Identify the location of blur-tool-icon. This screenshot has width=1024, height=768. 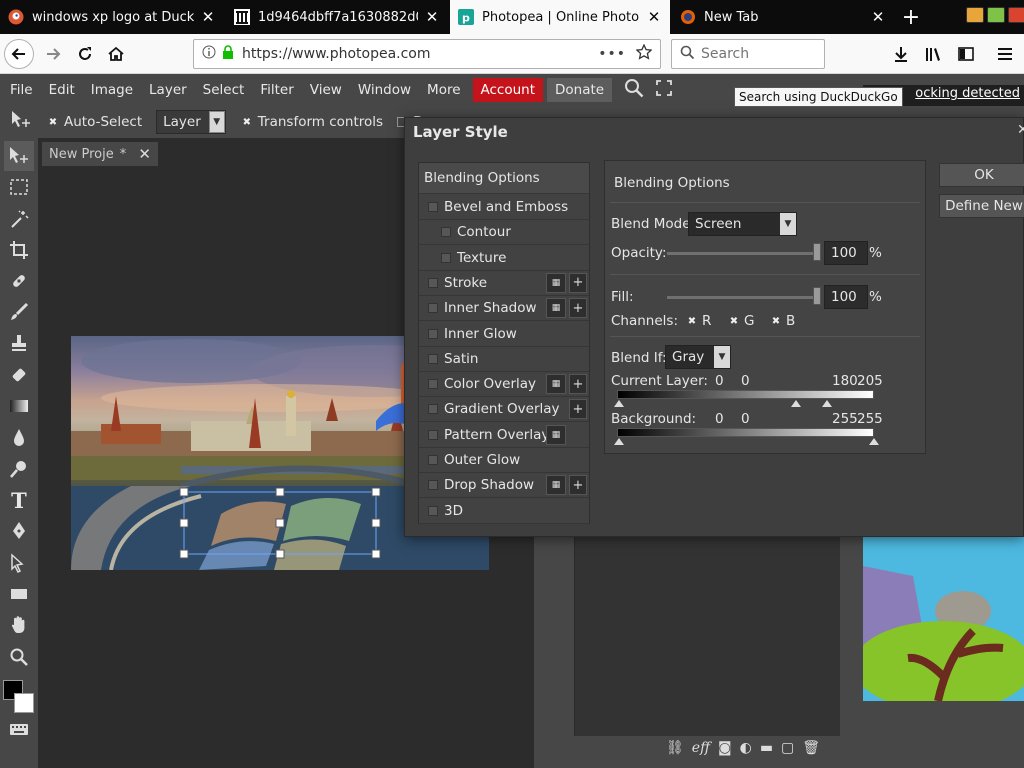
(19, 437).